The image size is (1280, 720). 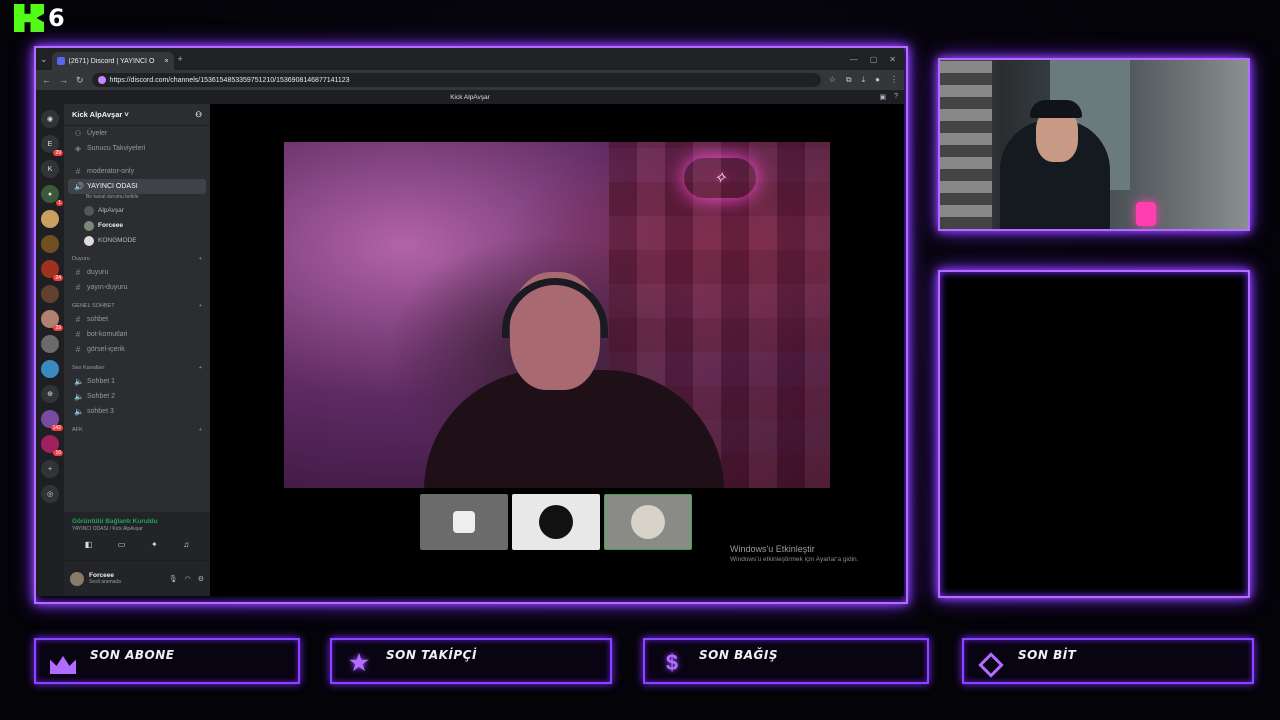 What do you see at coordinates (52, 445) in the screenshot?
I see `server-icon: 16` at bounding box center [52, 445].